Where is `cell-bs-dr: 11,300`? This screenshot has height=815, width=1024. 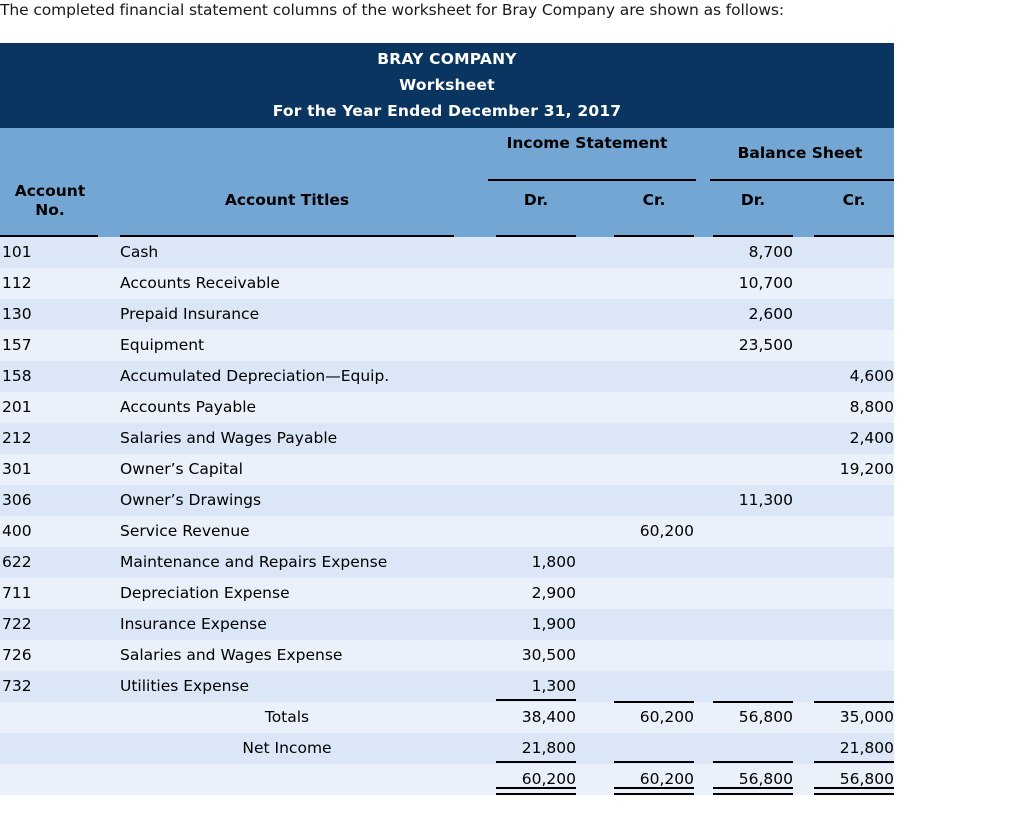
cell-bs-dr: 11,300 is located at coordinates (765, 500).